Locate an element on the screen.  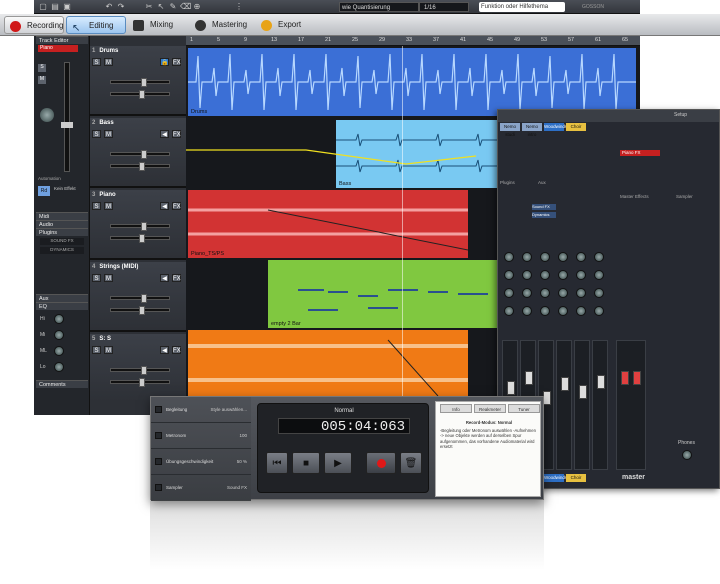
effect-slot: Dynamics is located at coordinates (544, 215).